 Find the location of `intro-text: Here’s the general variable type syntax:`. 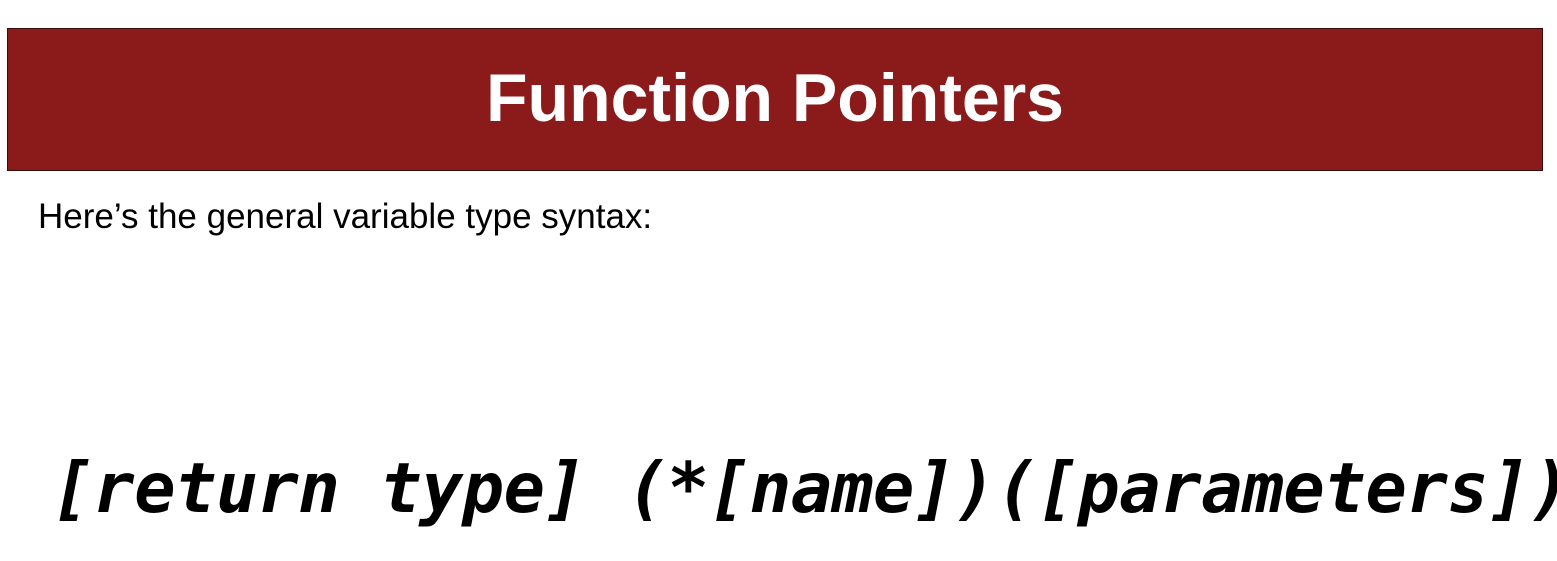

intro-text: Here’s the general variable type syntax: is located at coordinates (345, 216).